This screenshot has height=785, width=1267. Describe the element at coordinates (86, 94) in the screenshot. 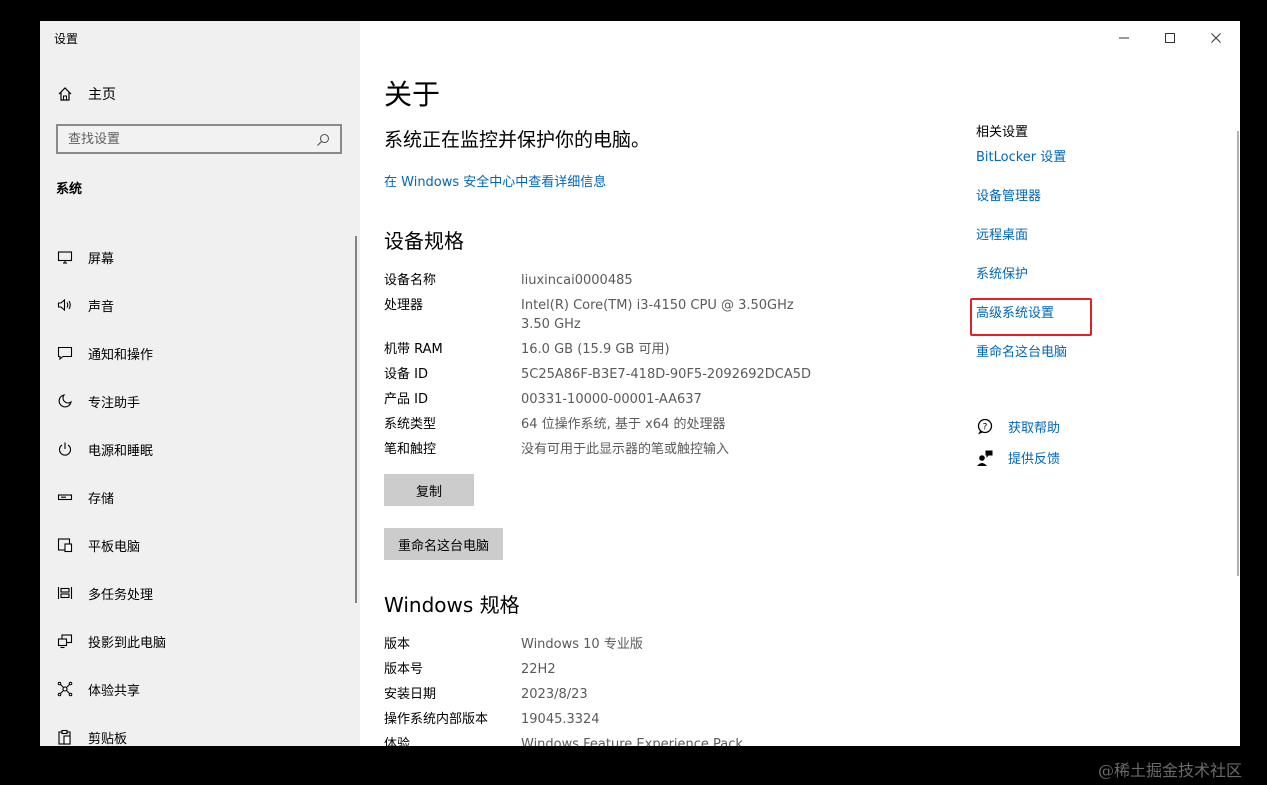

I see `nav-home: 主页` at that location.